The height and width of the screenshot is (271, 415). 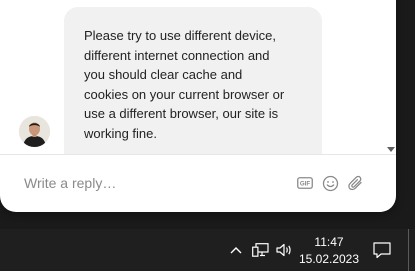 I want to click on emoji-icon, so click(x=330, y=183).